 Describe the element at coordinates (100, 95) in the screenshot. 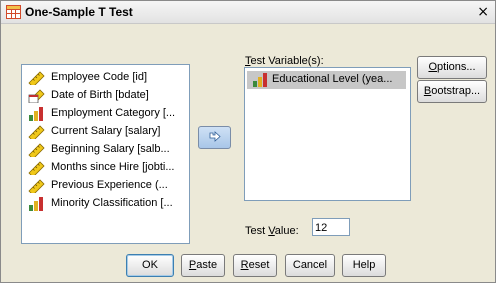

I see `variable-label: Date of Birth [bdate]` at that location.